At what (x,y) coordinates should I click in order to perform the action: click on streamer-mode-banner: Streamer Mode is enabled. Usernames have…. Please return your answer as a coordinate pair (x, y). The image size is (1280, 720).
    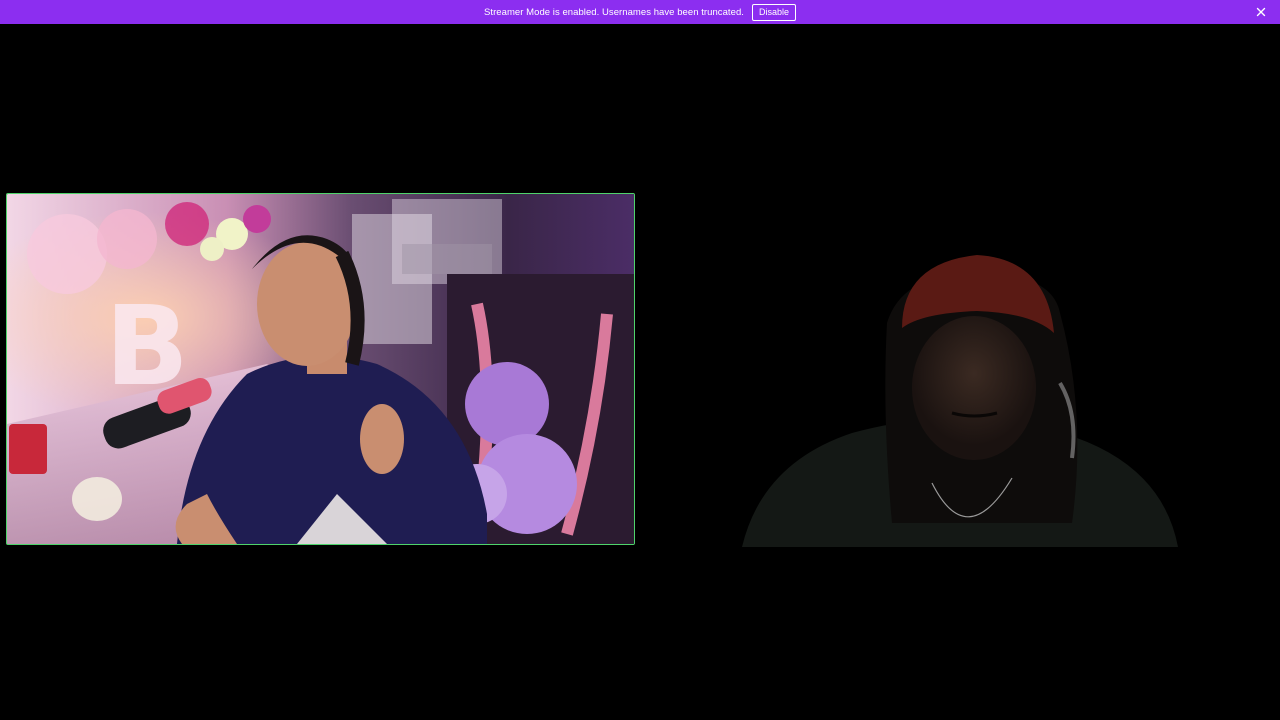
    Looking at the image, I should click on (640, 12).